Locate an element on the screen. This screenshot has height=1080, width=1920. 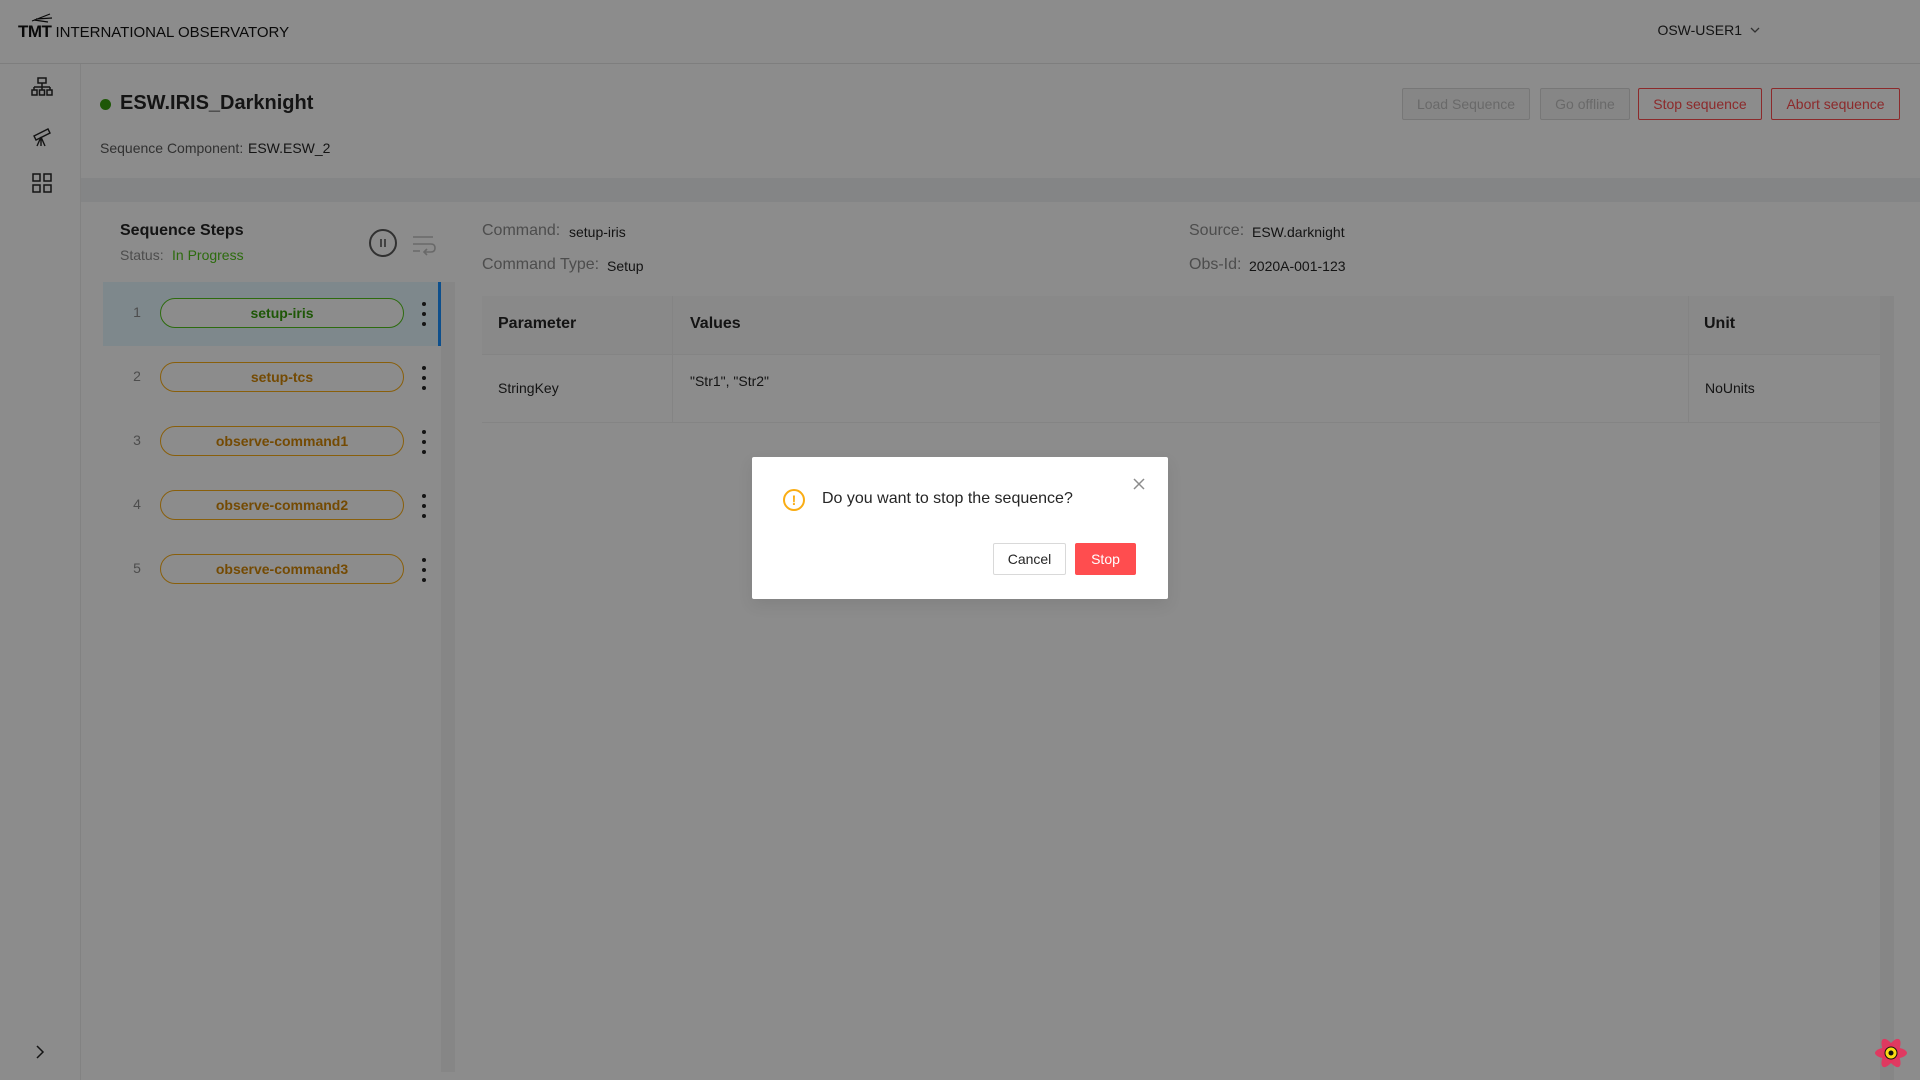
exclamation-icon: ! is located at coordinates (794, 500).